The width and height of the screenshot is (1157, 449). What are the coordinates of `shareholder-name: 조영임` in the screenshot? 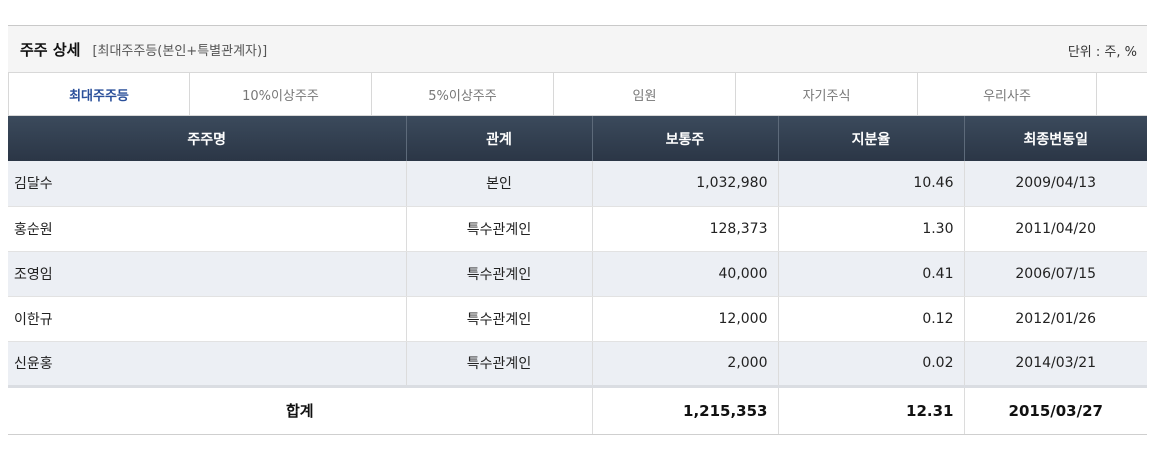 It's located at (207, 274).